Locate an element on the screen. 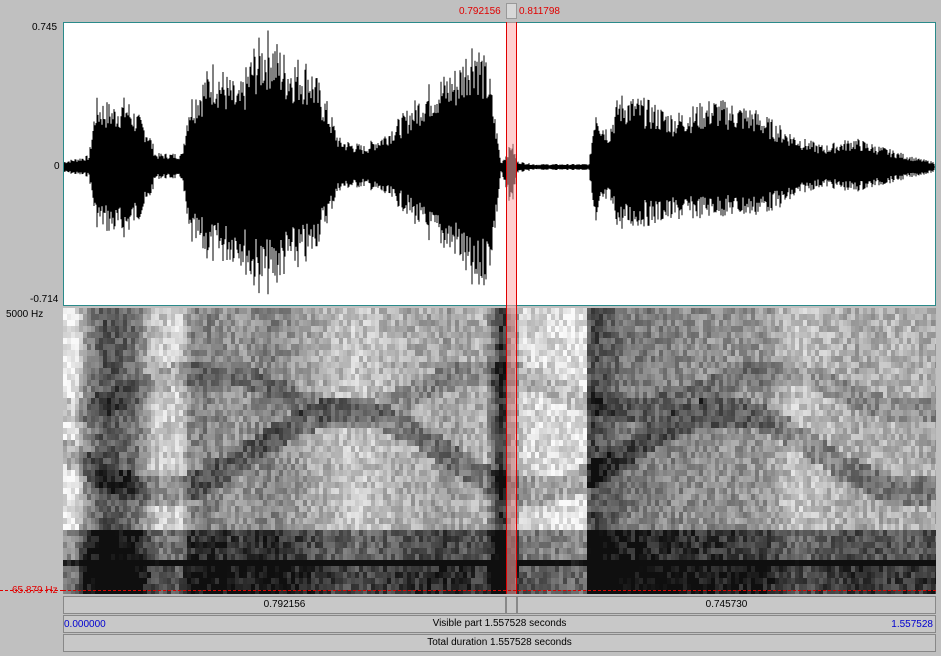 The height and width of the screenshot is (656, 941). window-start-time: 0.000000 is located at coordinates (85, 624).